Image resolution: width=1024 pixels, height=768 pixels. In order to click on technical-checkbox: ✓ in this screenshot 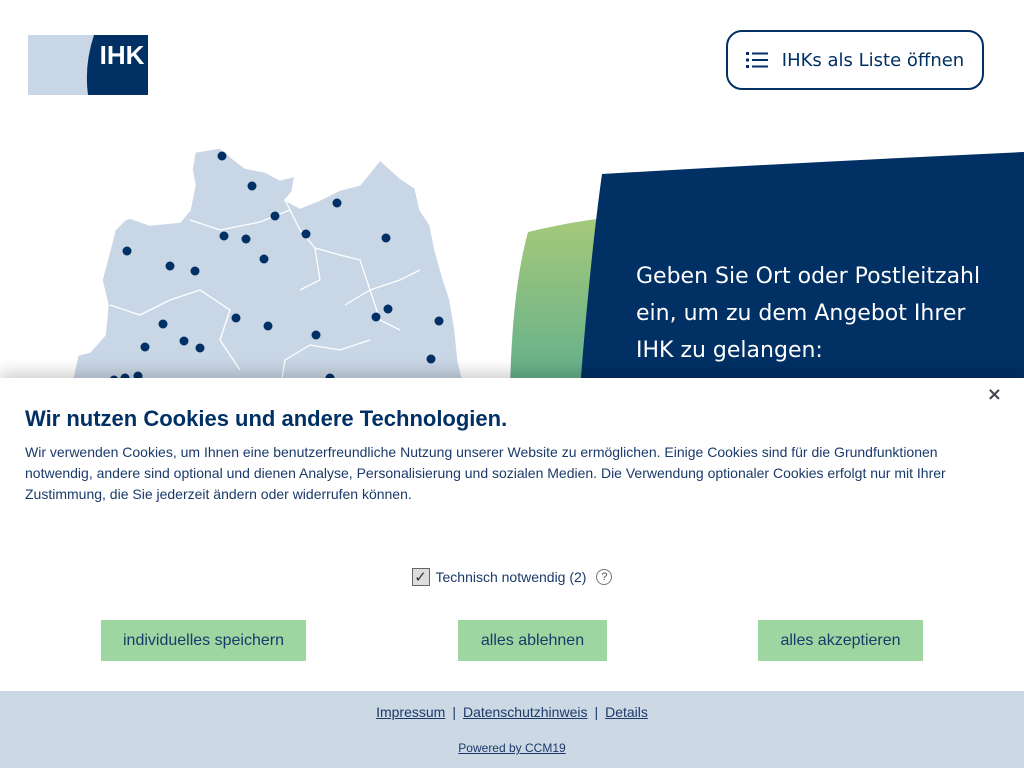, I will do `click(420, 577)`.